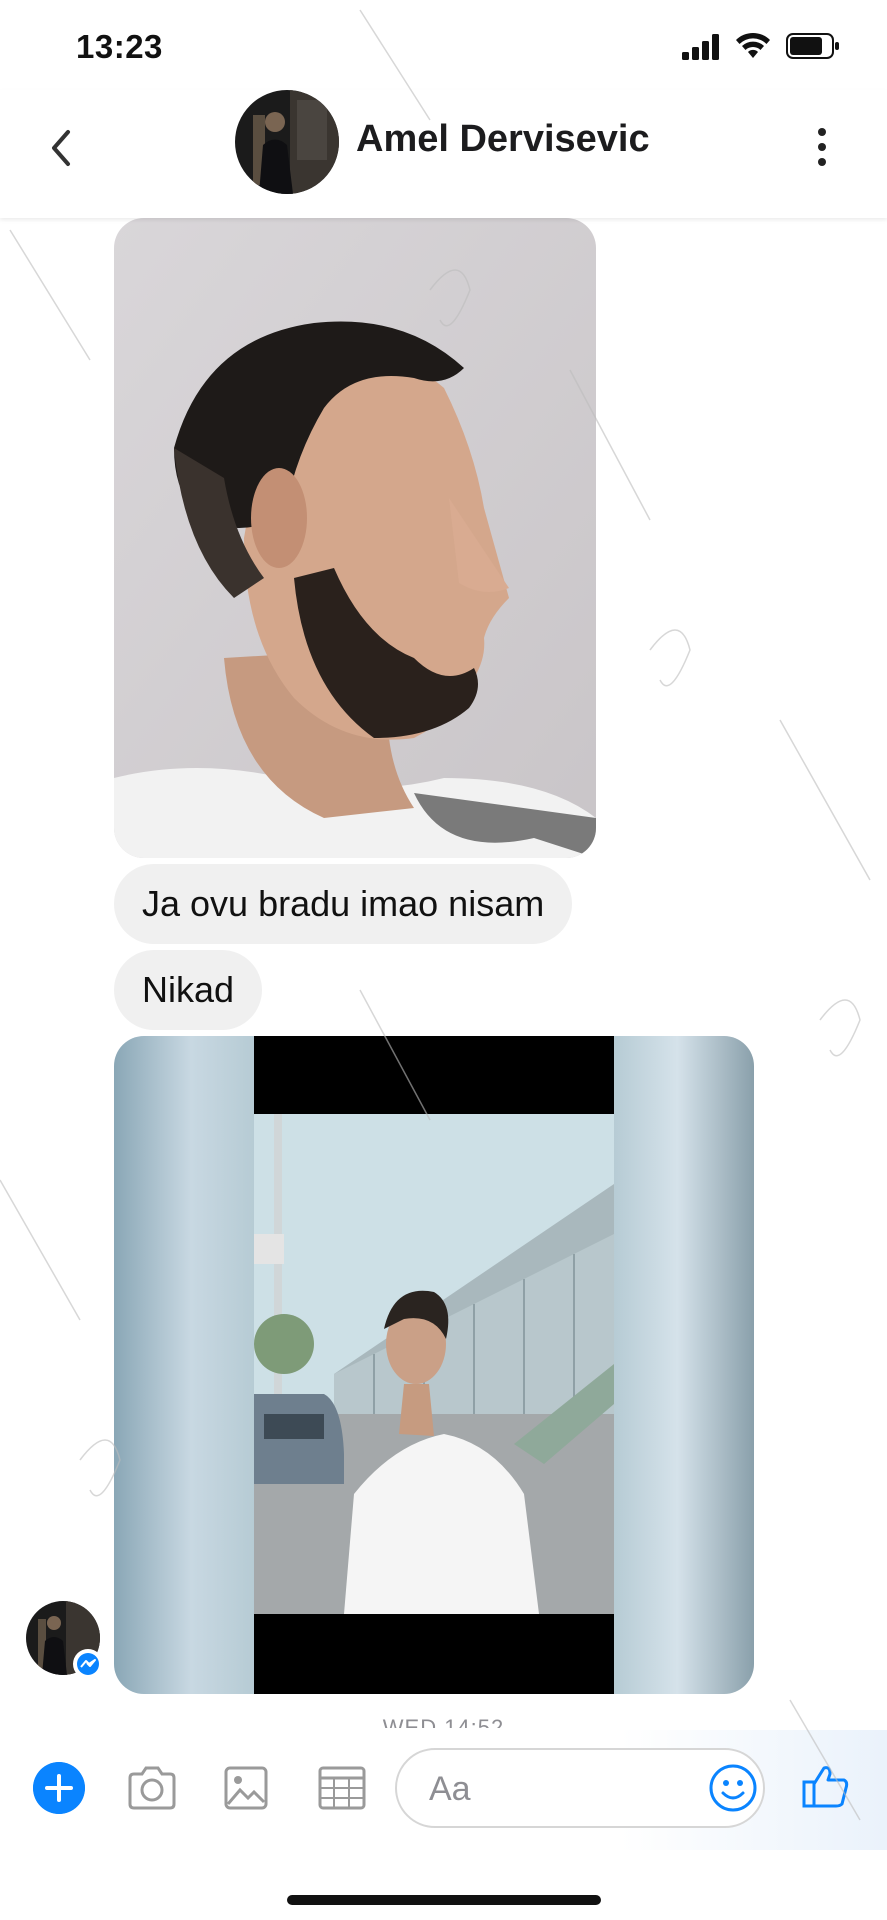 The image size is (887, 1920). I want to click on messenger-badge-icon, so click(88, 1664).